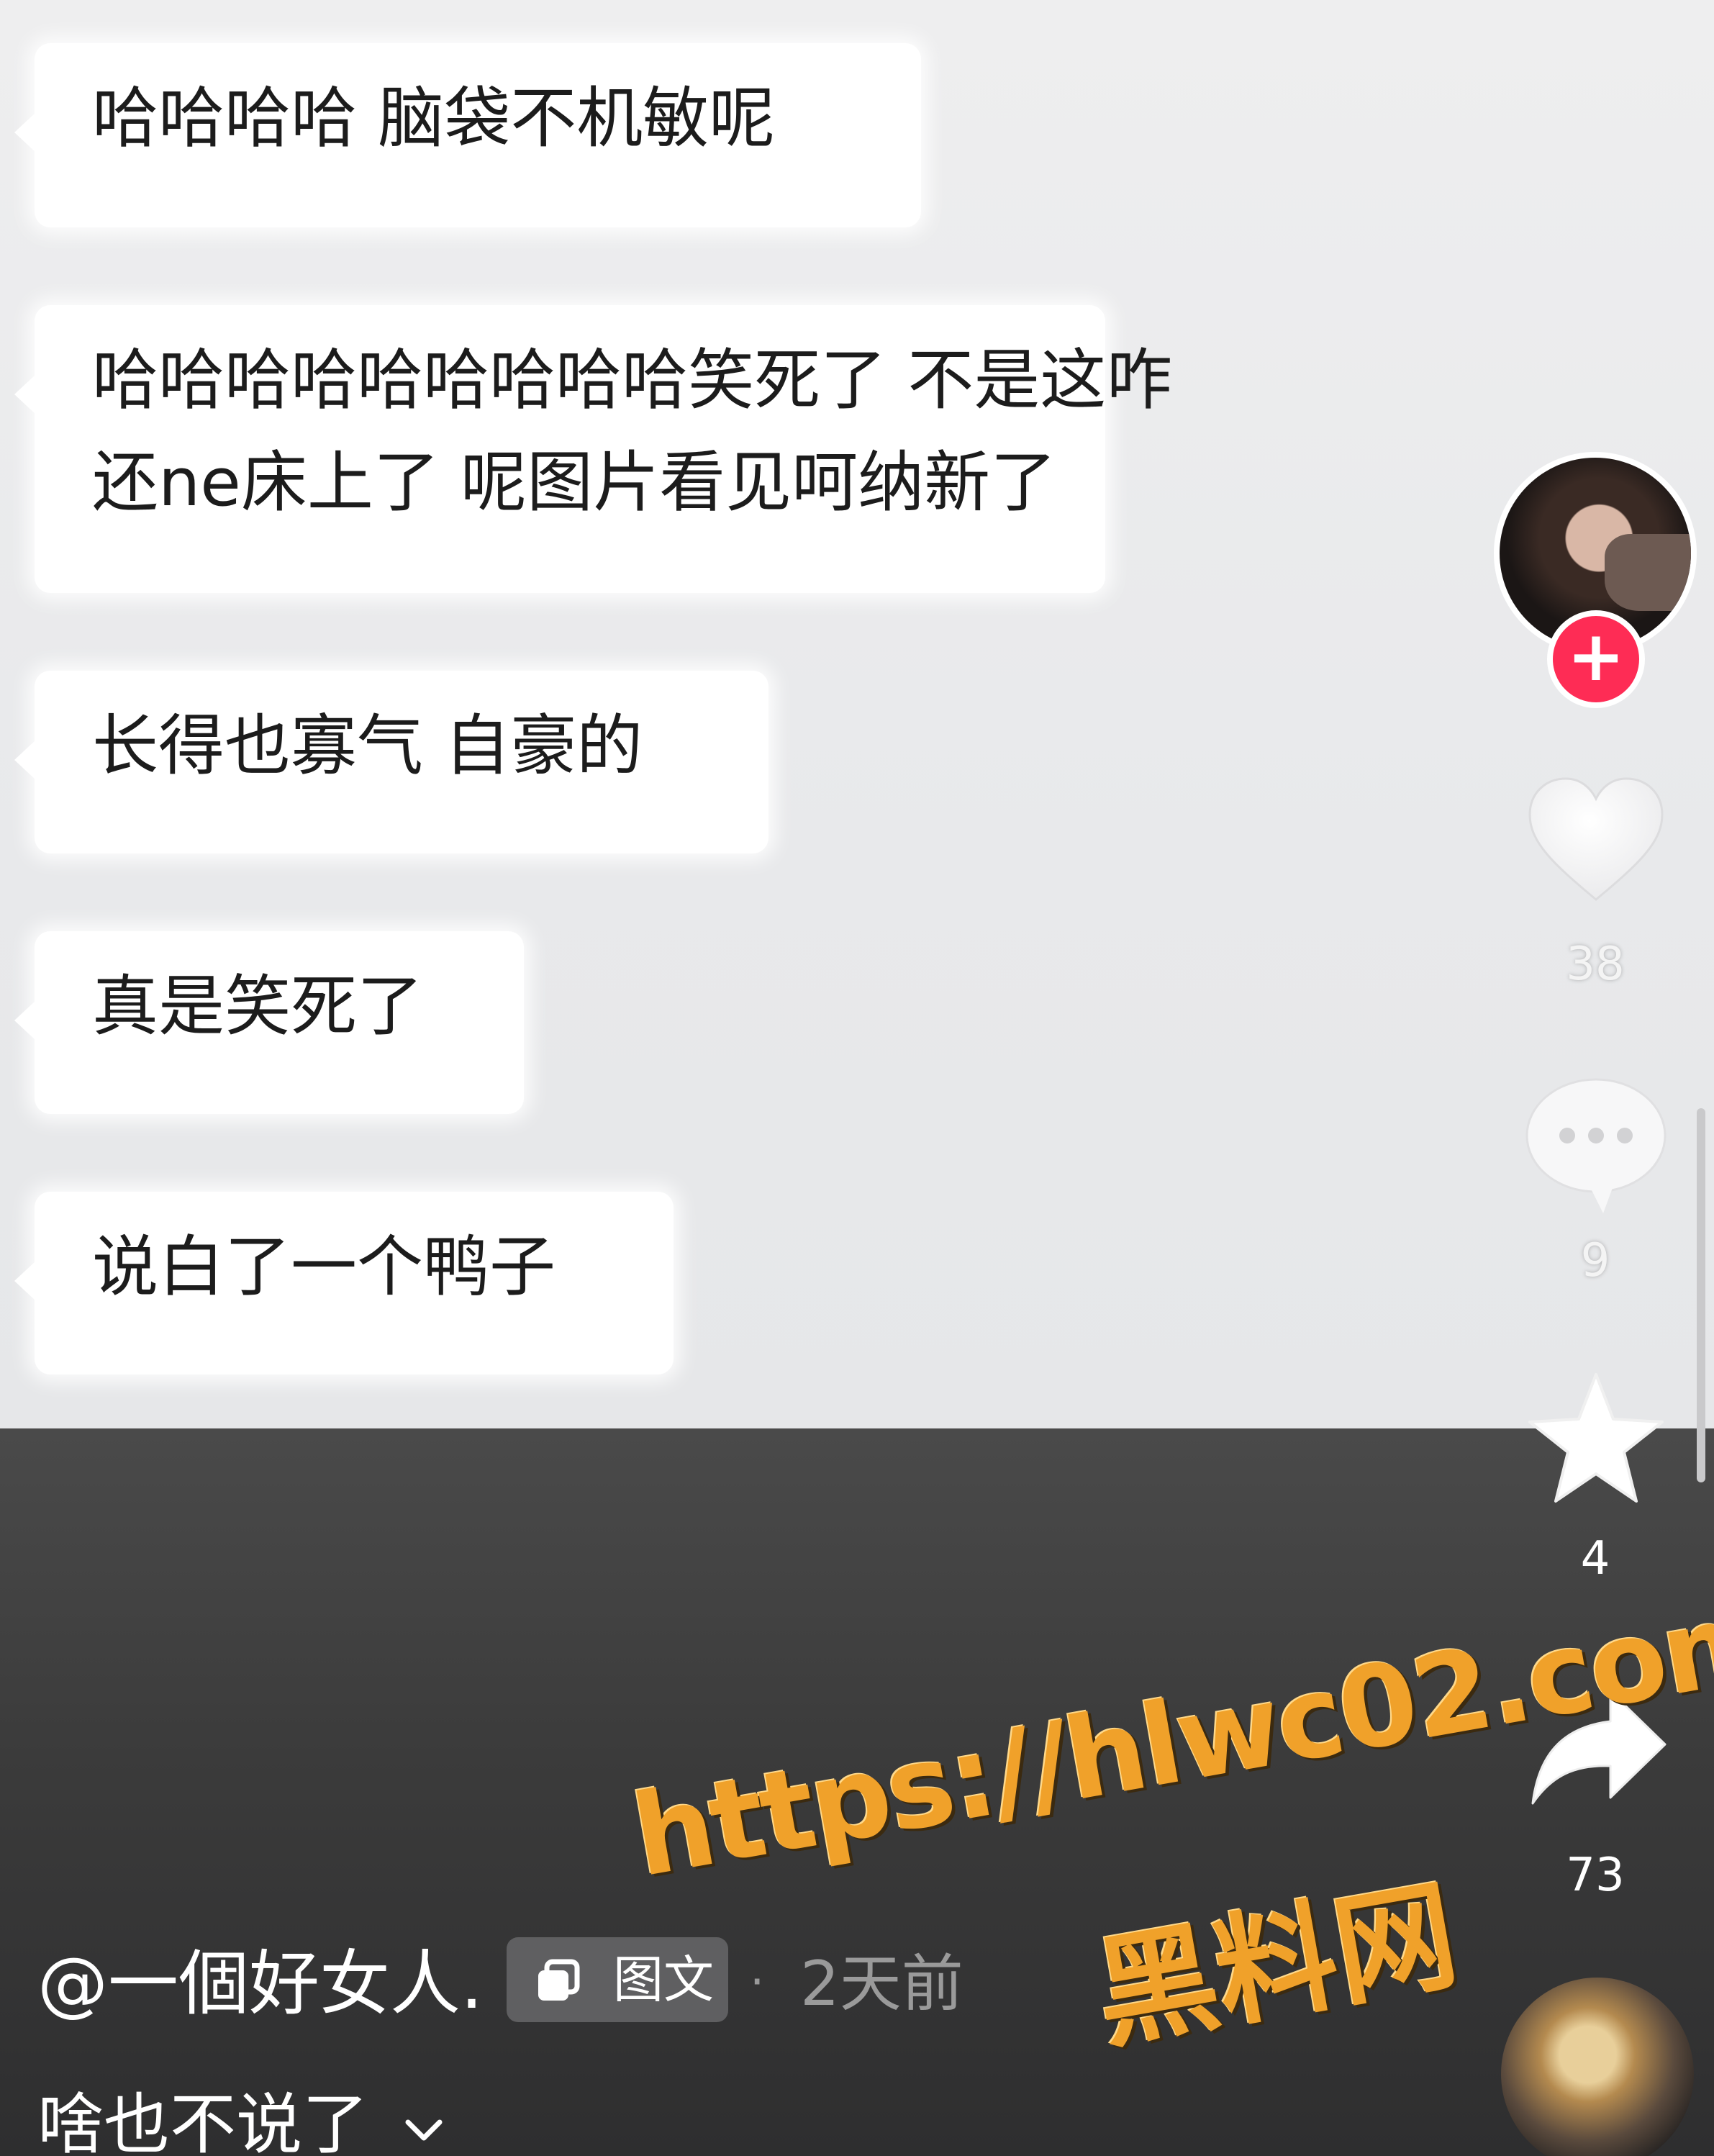 The height and width of the screenshot is (2156, 1714). I want to click on chat-bubble: 哈哈哈哈 脑袋不机敏呢, so click(467, 135).